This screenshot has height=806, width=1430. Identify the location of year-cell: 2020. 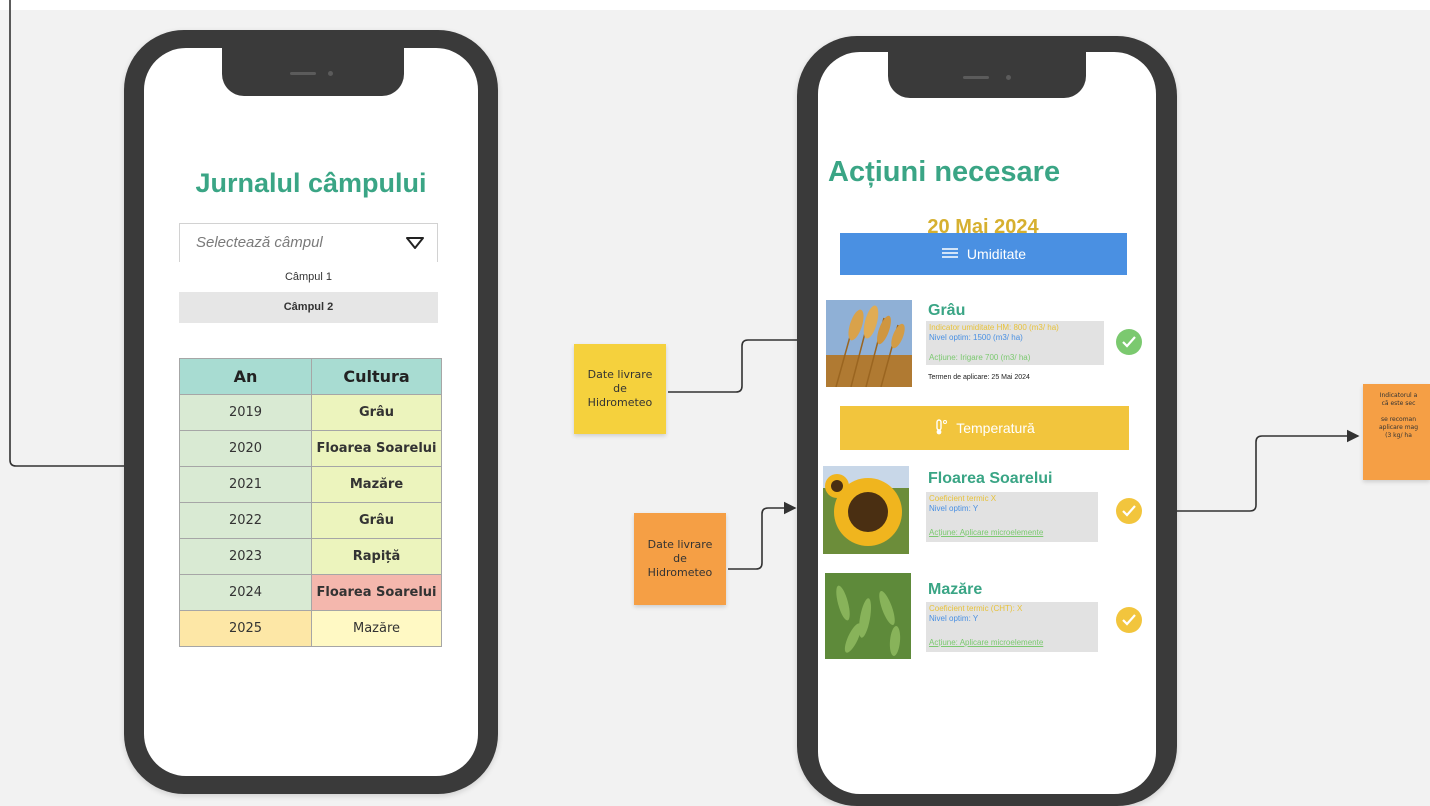
(245, 448).